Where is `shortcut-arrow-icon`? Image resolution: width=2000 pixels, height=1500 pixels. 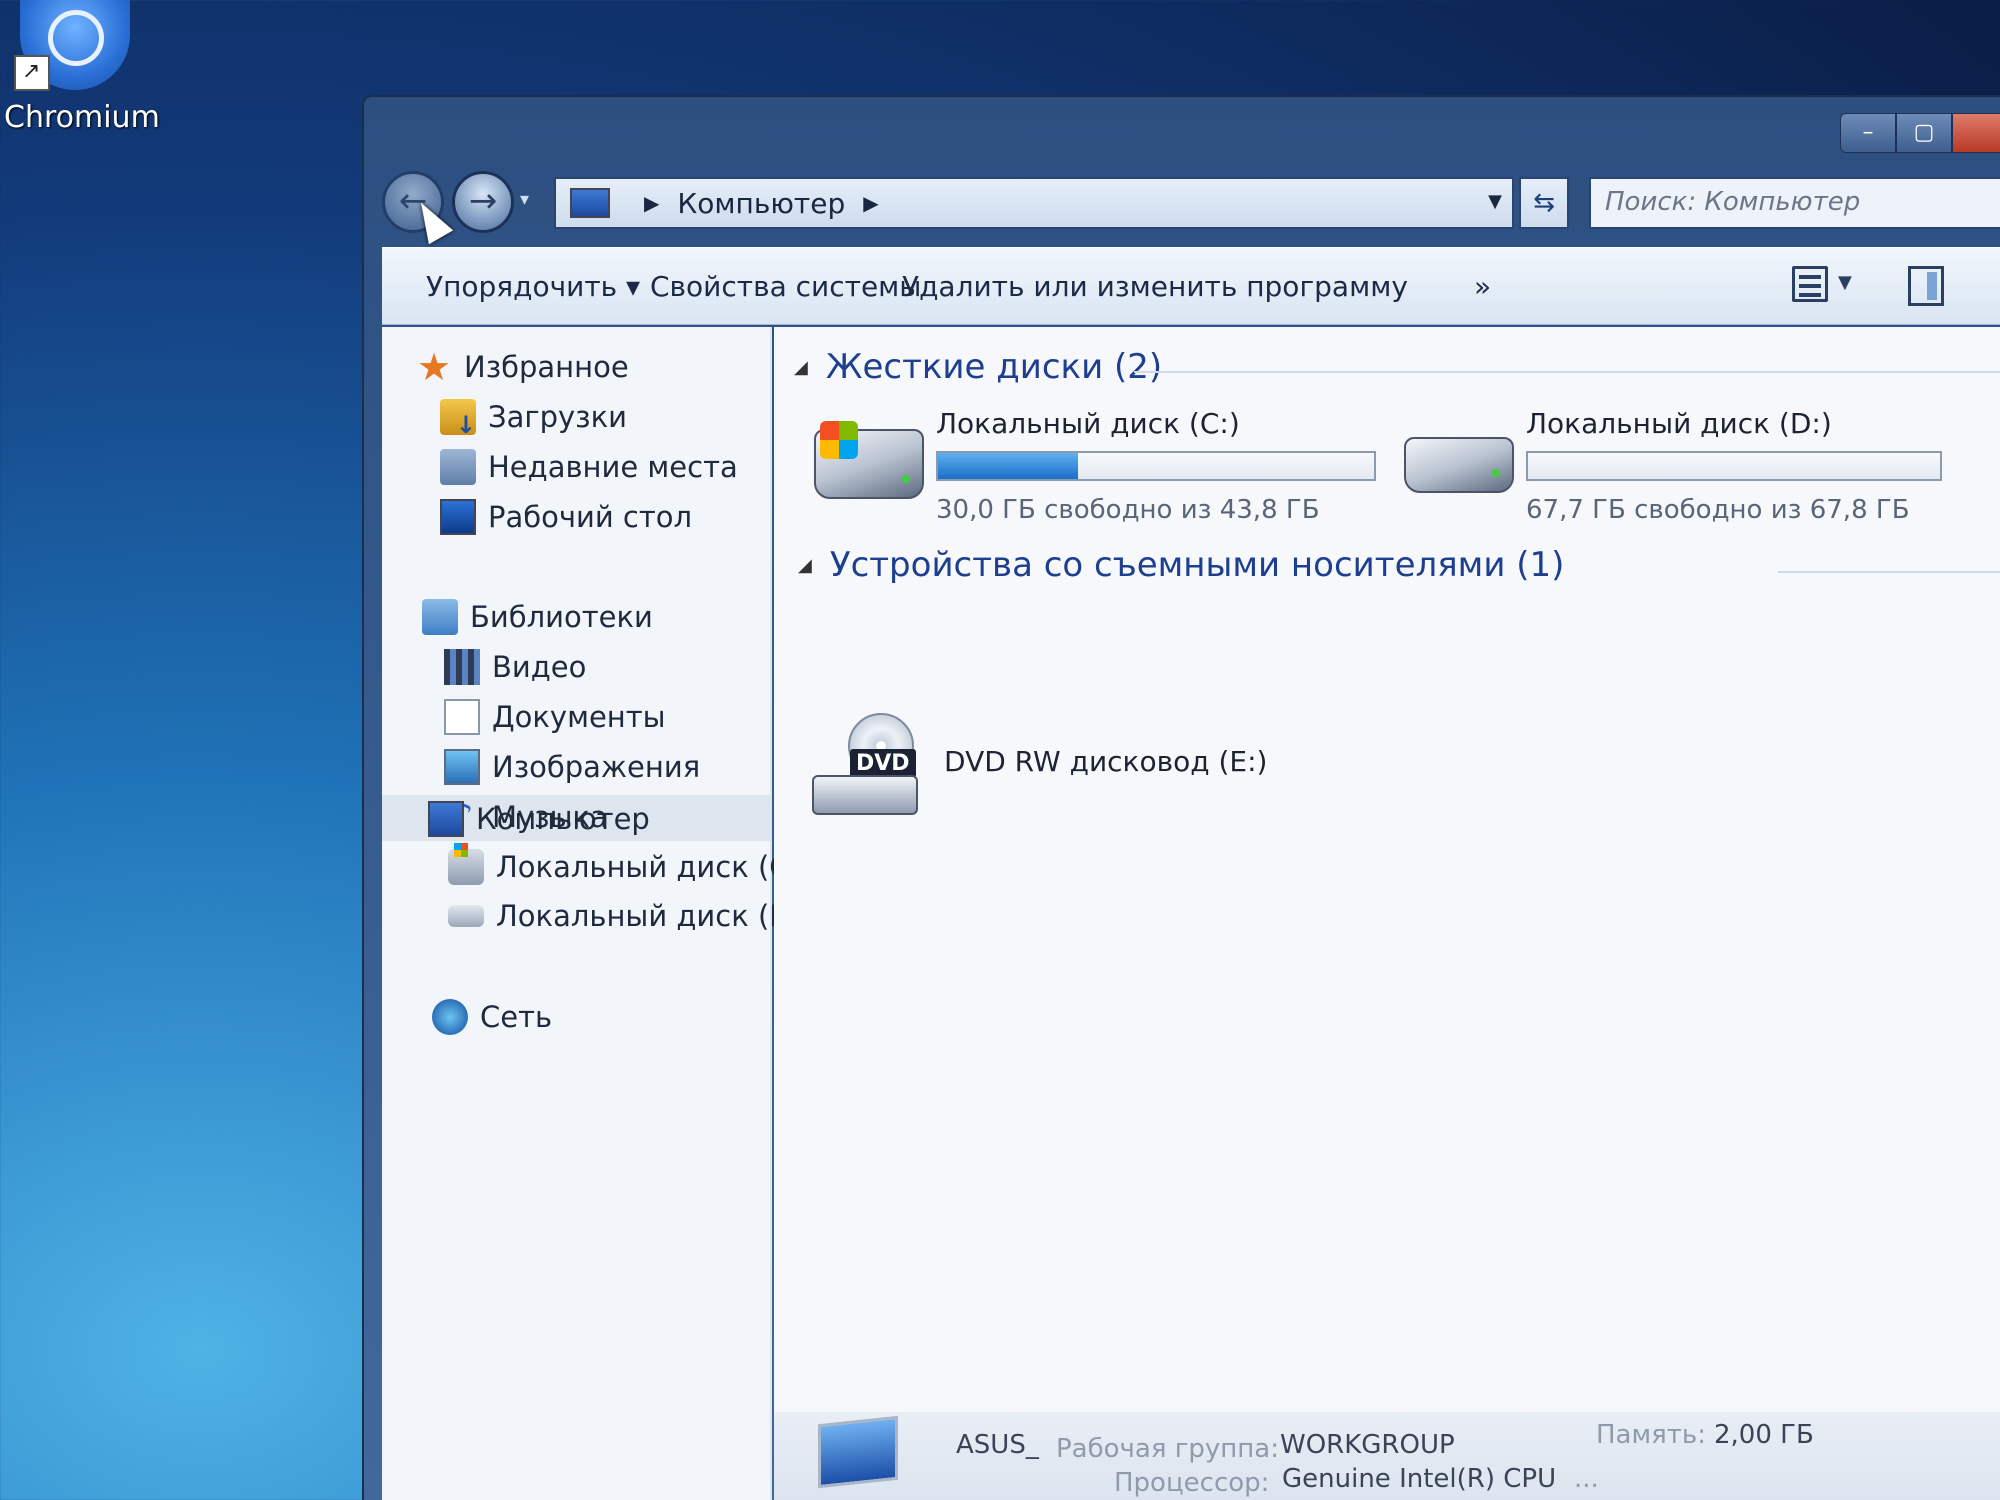 shortcut-arrow-icon is located at coordinates (32, 73).